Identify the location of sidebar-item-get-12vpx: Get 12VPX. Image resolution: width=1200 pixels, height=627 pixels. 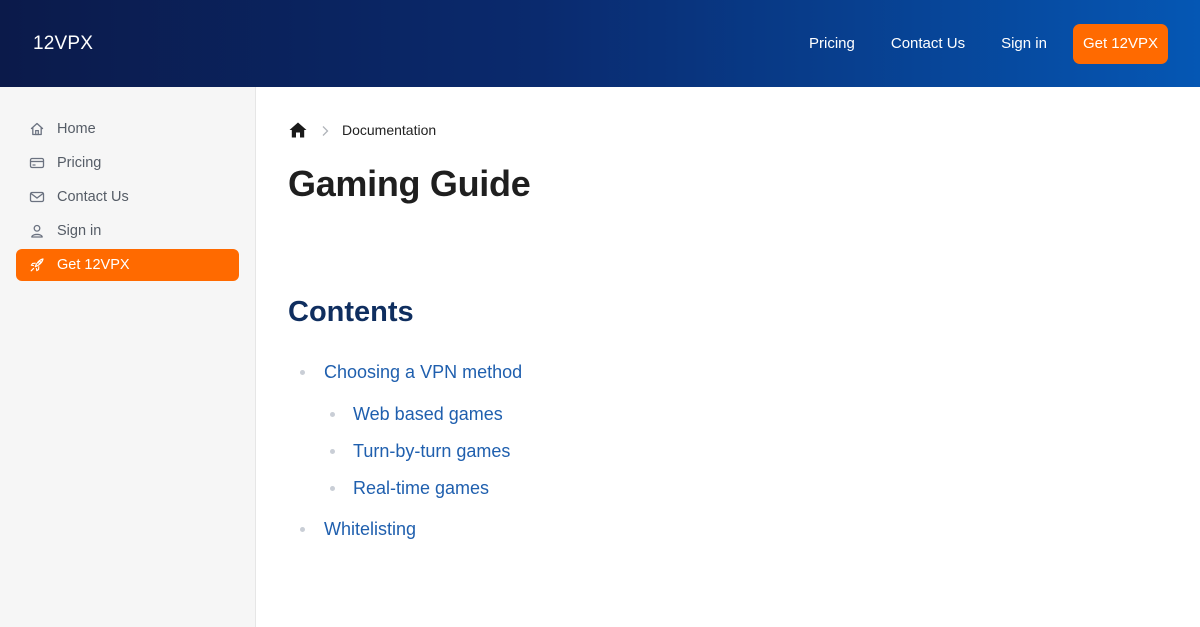
(127, 265).